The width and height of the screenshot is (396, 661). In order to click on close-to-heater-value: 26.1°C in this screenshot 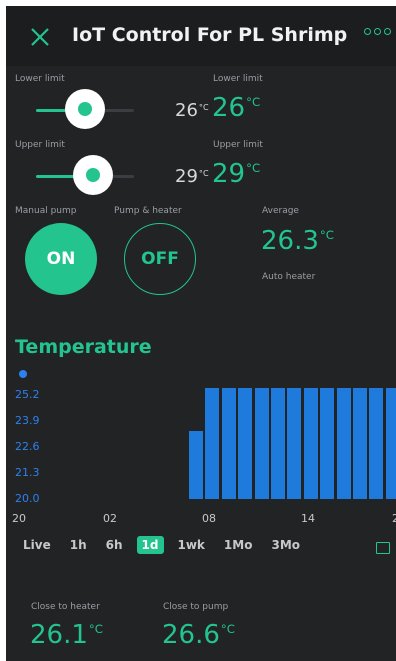, I will do `click(66, 635)`.